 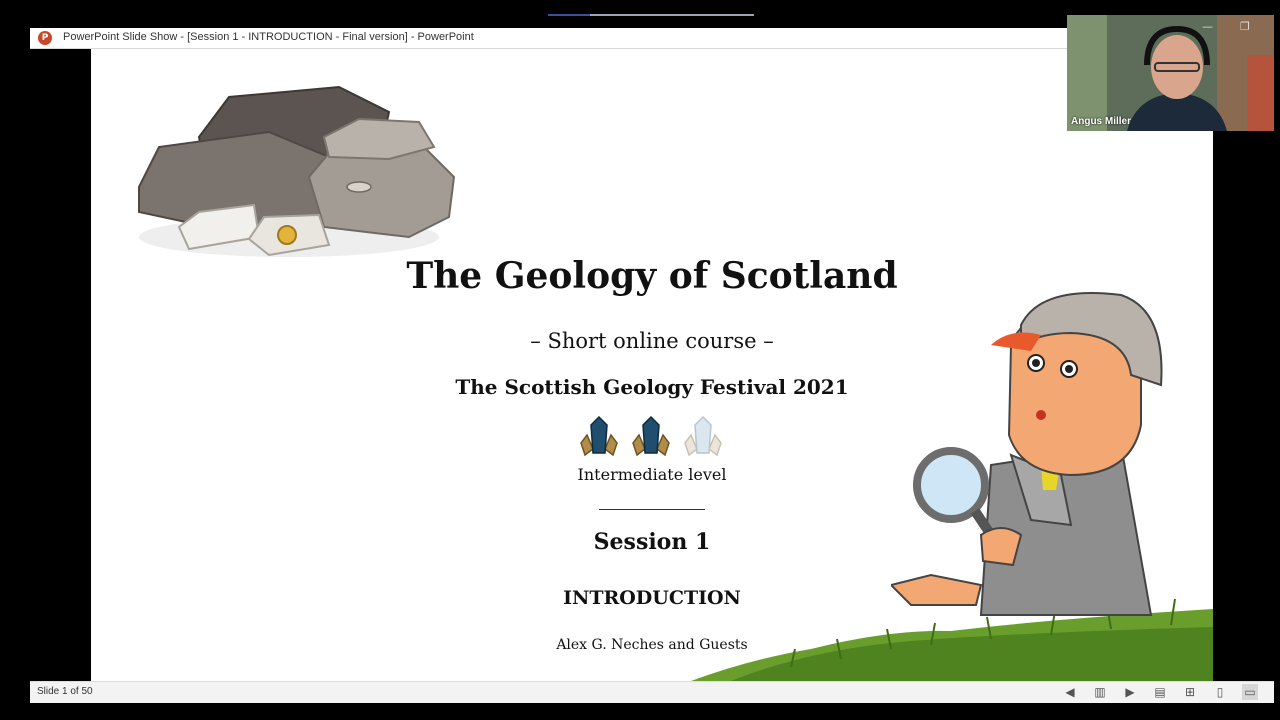 I want to click on previous-icon: ◀, so click(x=1070, y=692).